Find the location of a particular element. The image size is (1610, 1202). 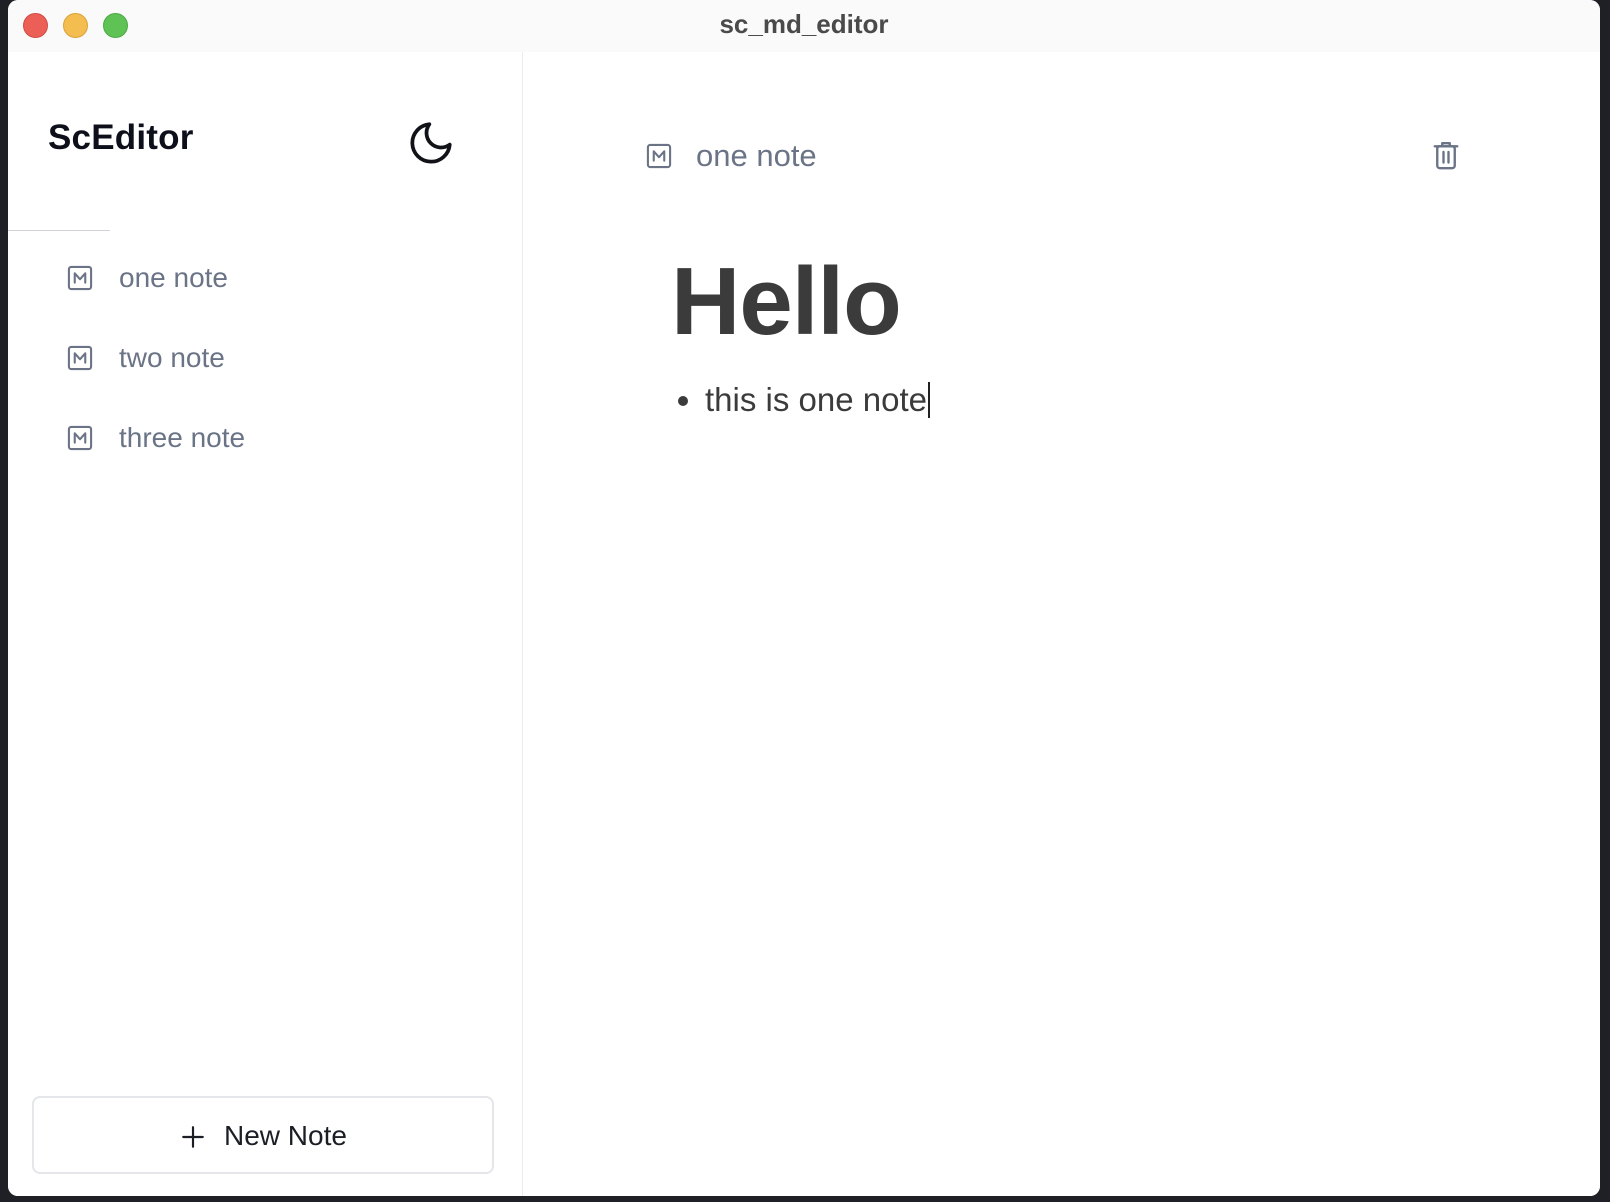

desktop-edge is located at coordinates (1605, 601).